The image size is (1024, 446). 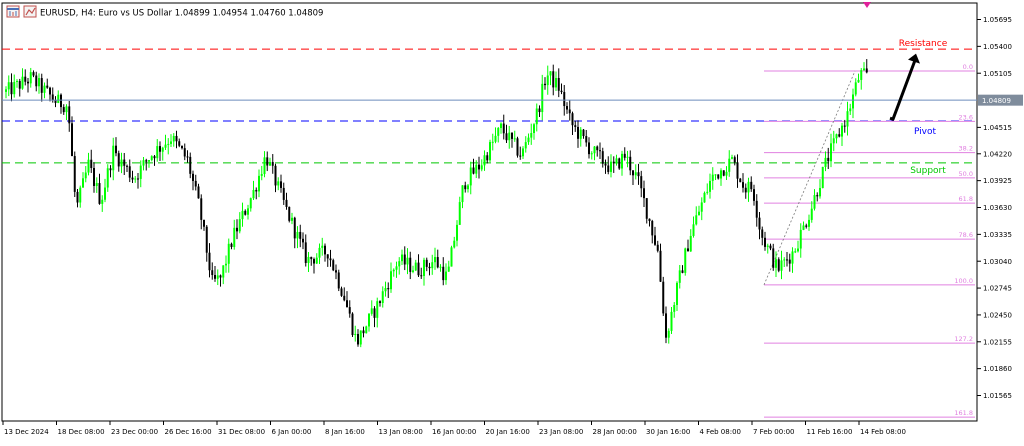 What do you see at coordinates (134, 432) in the screenshot?
I see `time-tick-label: 23 Dec 00:00` at bounding box center [134, 432].